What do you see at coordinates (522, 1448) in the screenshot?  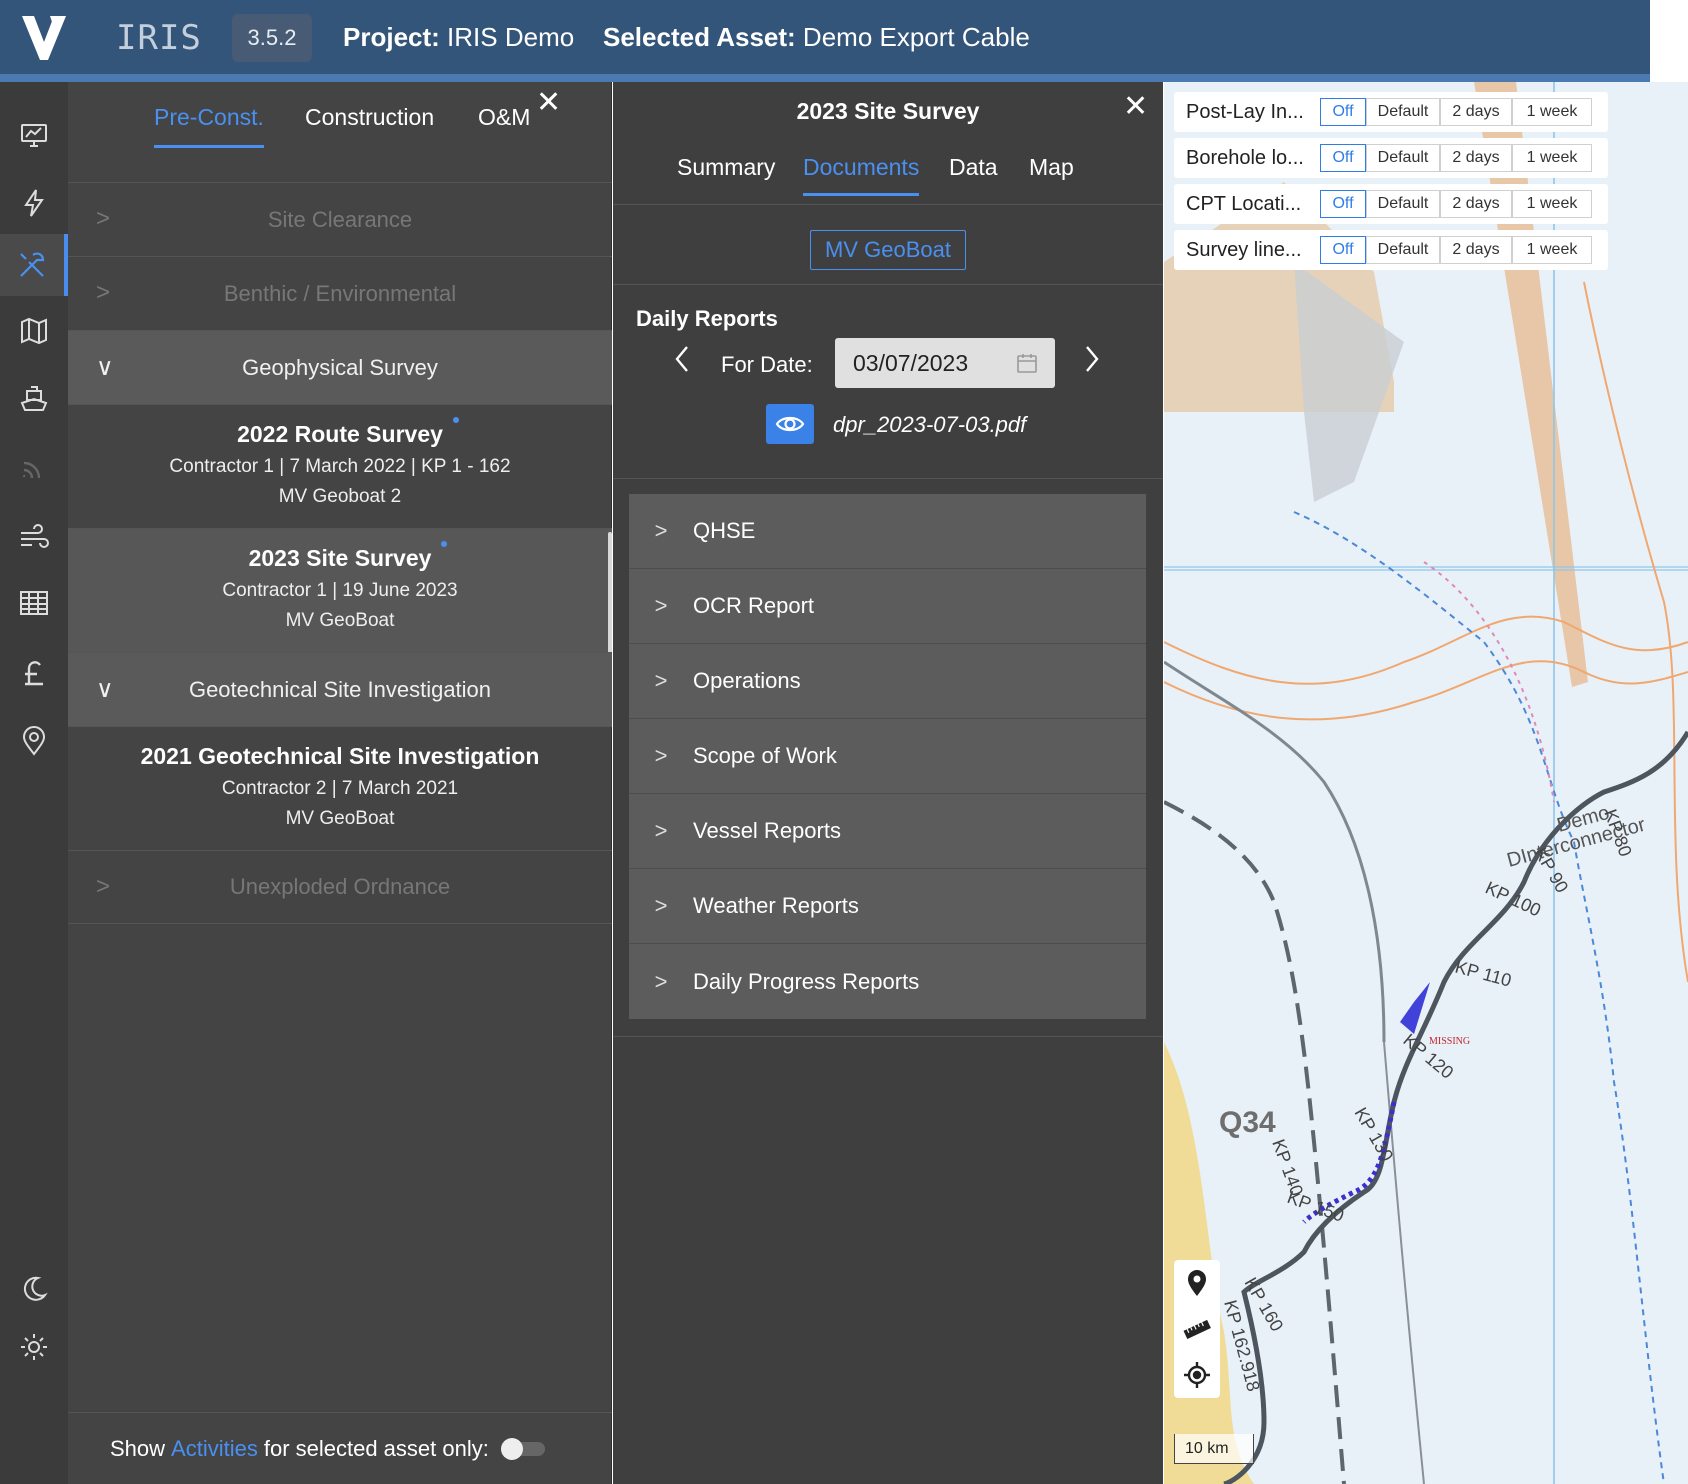 I see `selected-asset-toggle` at bounding box center [522, 1448].